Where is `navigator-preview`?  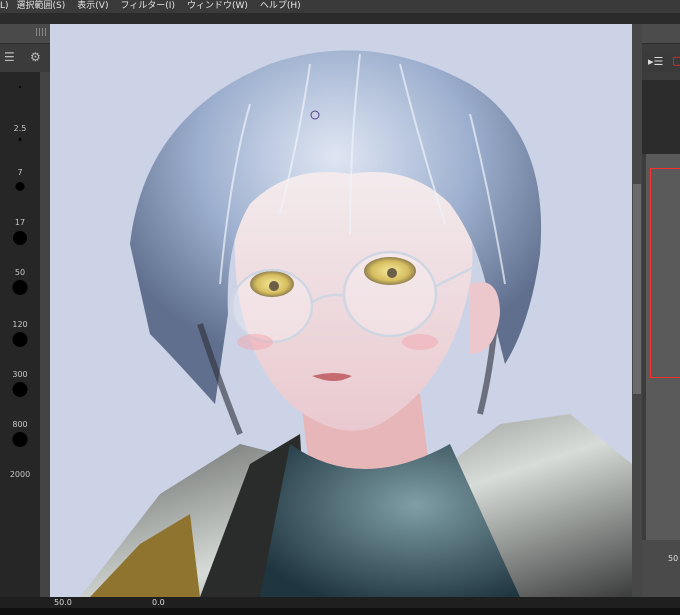
navigator-preview is located at coordinates (663, 347).